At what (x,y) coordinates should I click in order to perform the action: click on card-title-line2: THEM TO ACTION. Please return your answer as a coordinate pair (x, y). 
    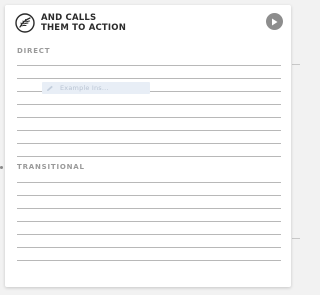
    Looking at the image, I should click on (84, 28).